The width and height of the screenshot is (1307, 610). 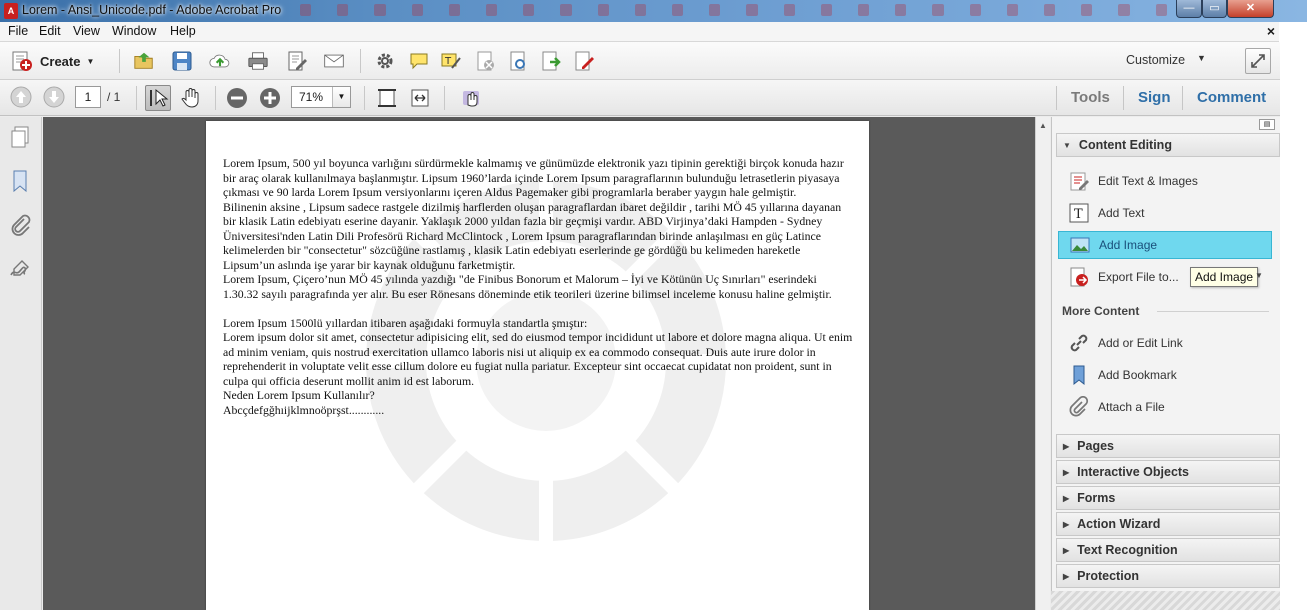 What do you see at coordinates (321, 97) in the screenshot?
I see `zoom-select: 71% ▼` at bounding box center [321, 97].